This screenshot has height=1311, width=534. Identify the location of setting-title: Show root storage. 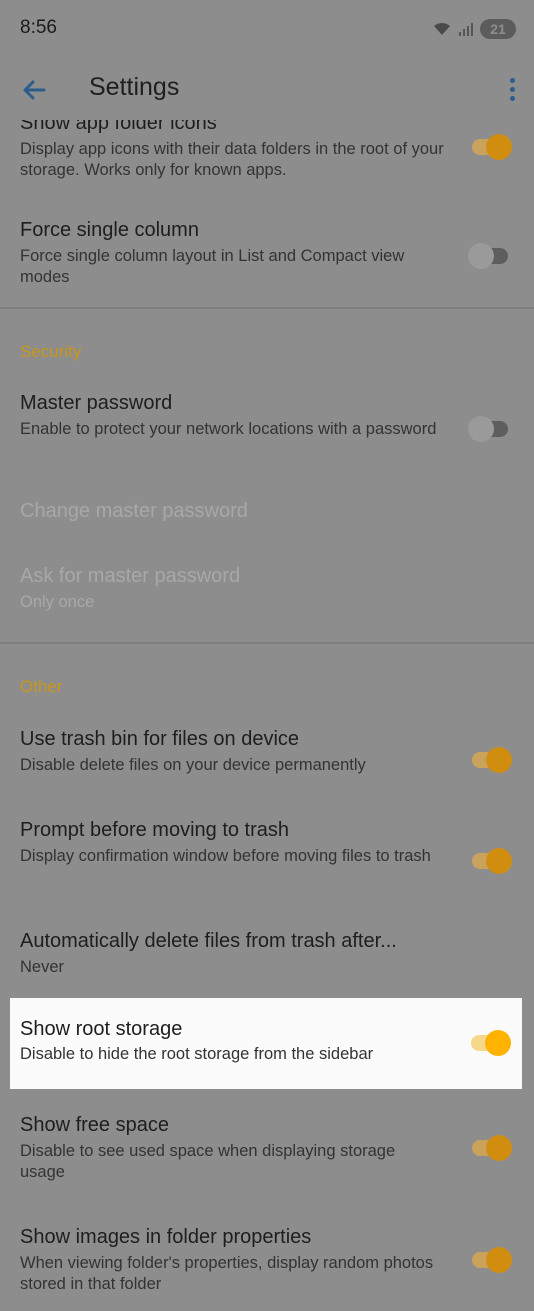
(101, 1029).